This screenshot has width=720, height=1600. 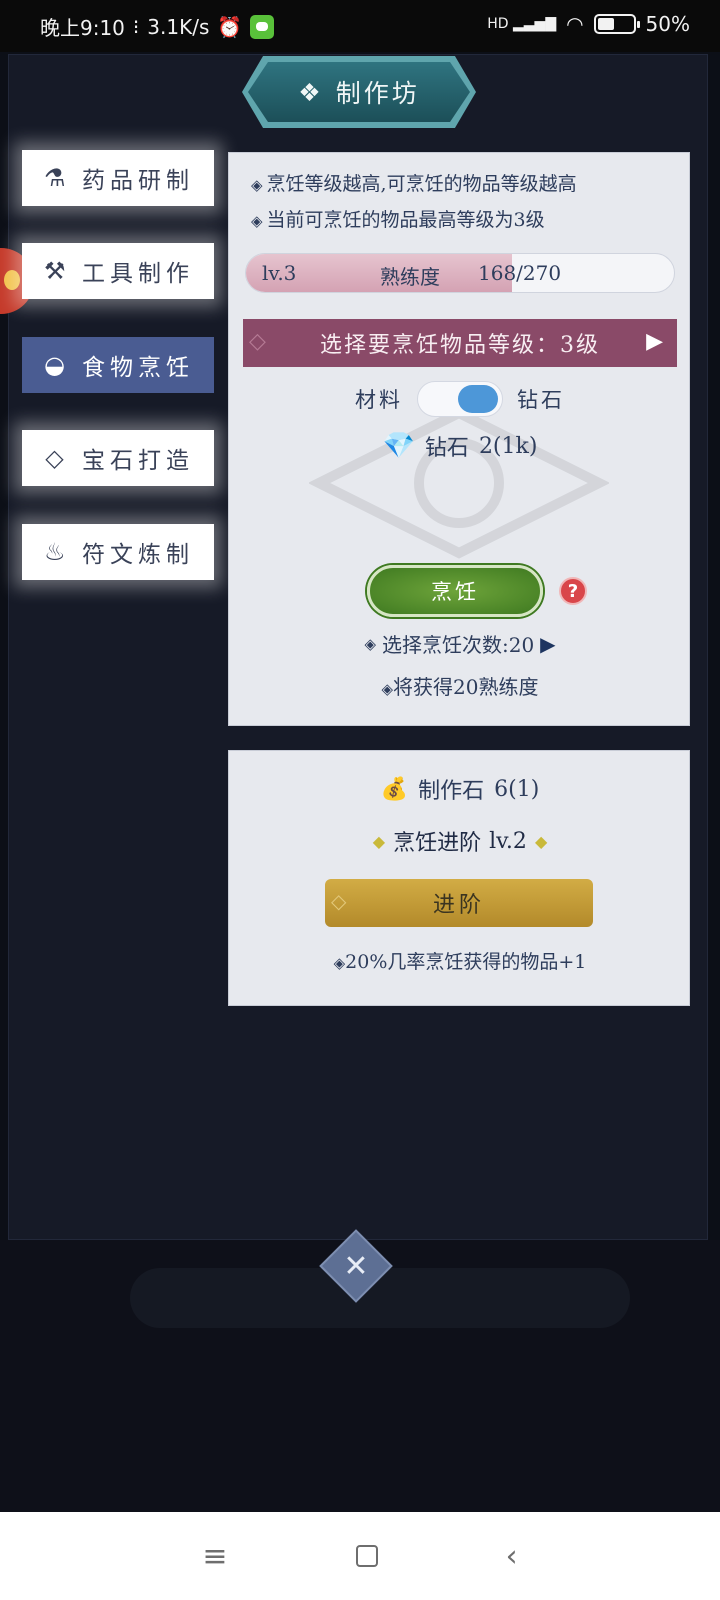 I want to click on sidebar-item-medicine: ⚗ 药品研制, so click(x=118, y=178).